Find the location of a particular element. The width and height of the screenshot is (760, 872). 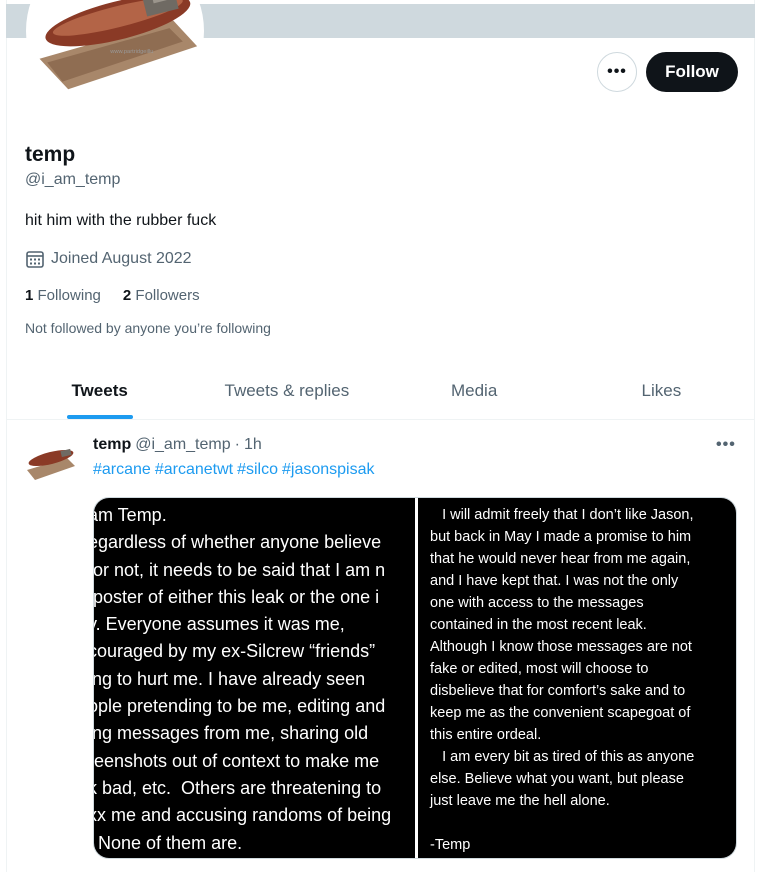

tab-tweets-replies: Tweets & replies is located at coordinates (286, 390).